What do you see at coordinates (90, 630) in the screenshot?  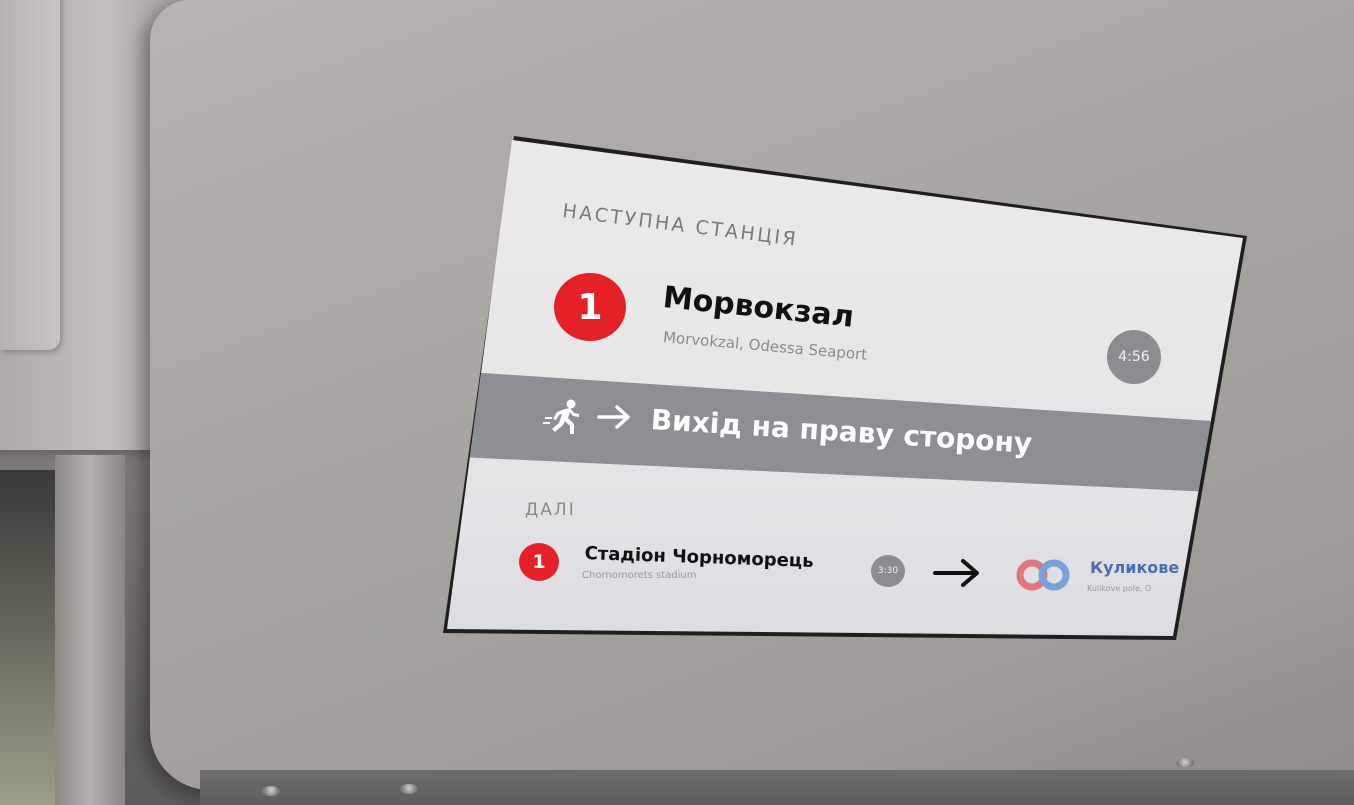 I see `pillar` at bounding box center [90, 630].